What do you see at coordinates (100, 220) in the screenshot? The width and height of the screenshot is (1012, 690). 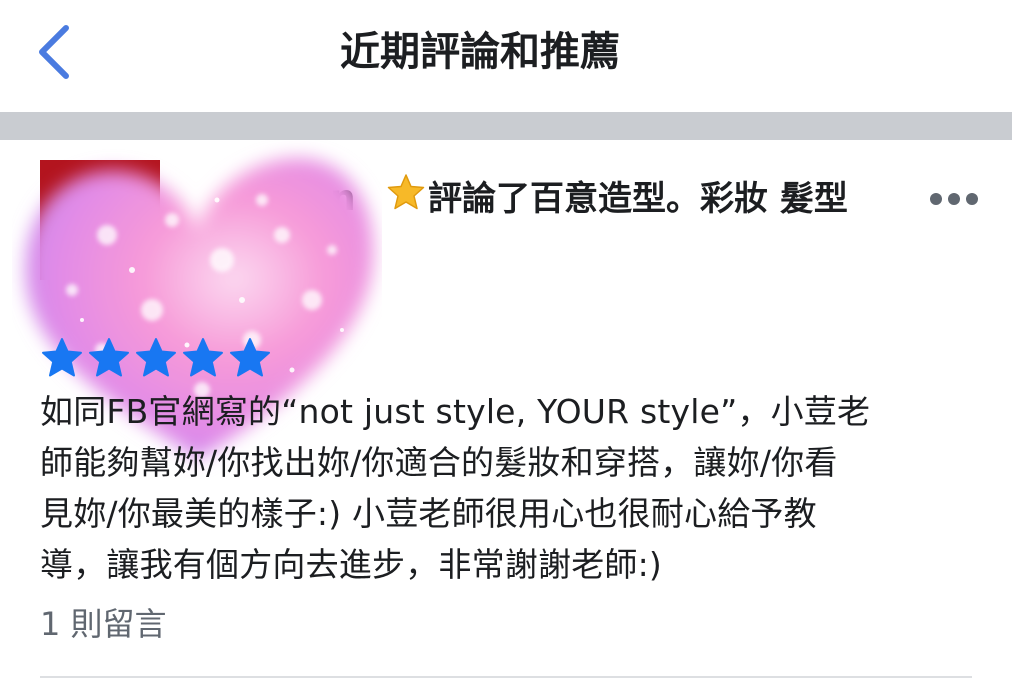 I see `avatar` at bounding box center [100, 220].